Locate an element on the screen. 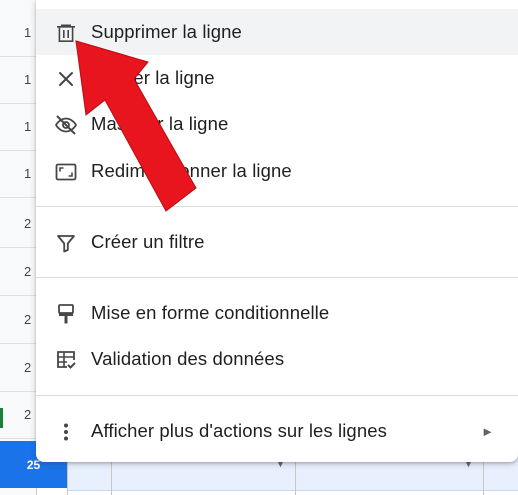  paint-roller-icon is located at coordinates (66, 314).